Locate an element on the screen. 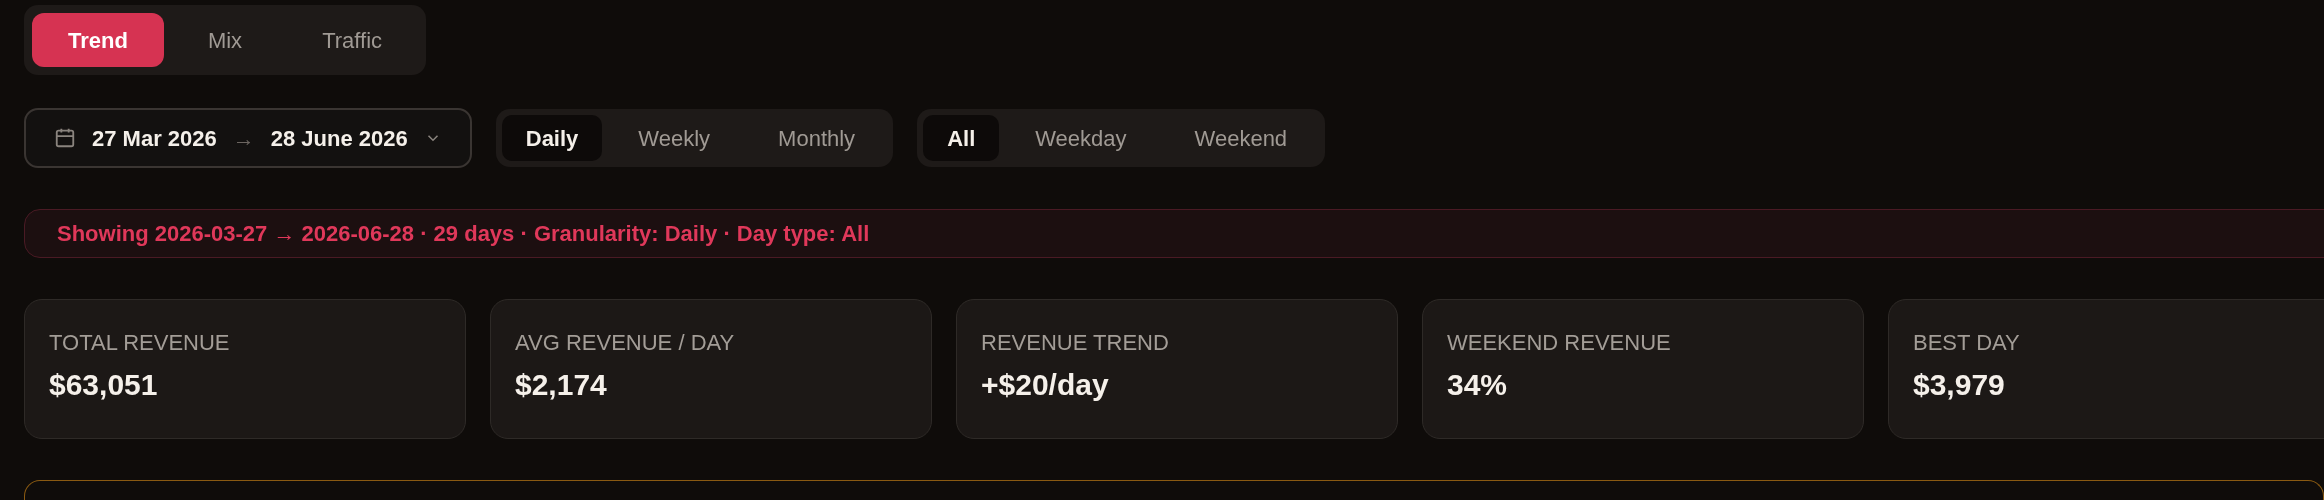  stat-value: $3,979 is located at coordinates (1959, 385).